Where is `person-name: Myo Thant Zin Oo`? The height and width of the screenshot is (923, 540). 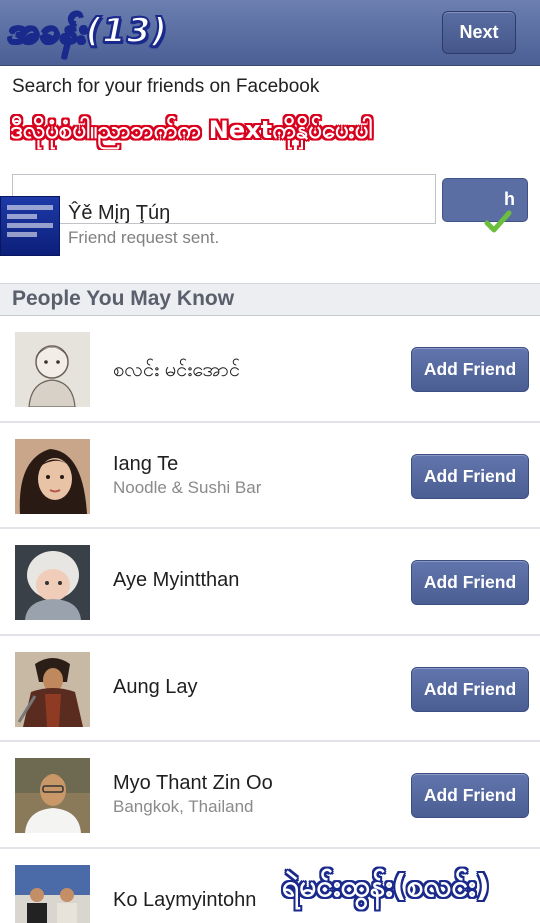
person-name: Myo Thant Zin Oo is located at coordinates (193, 783).